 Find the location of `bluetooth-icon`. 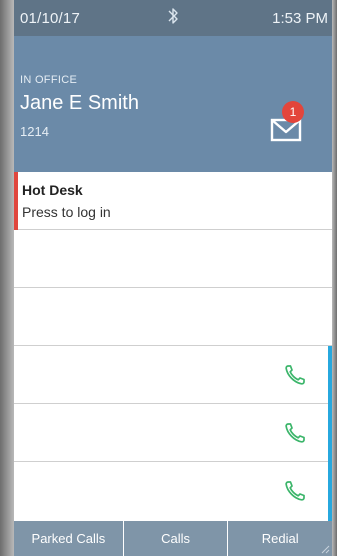

bluetooth-icon is located at coordinates (173, 16).